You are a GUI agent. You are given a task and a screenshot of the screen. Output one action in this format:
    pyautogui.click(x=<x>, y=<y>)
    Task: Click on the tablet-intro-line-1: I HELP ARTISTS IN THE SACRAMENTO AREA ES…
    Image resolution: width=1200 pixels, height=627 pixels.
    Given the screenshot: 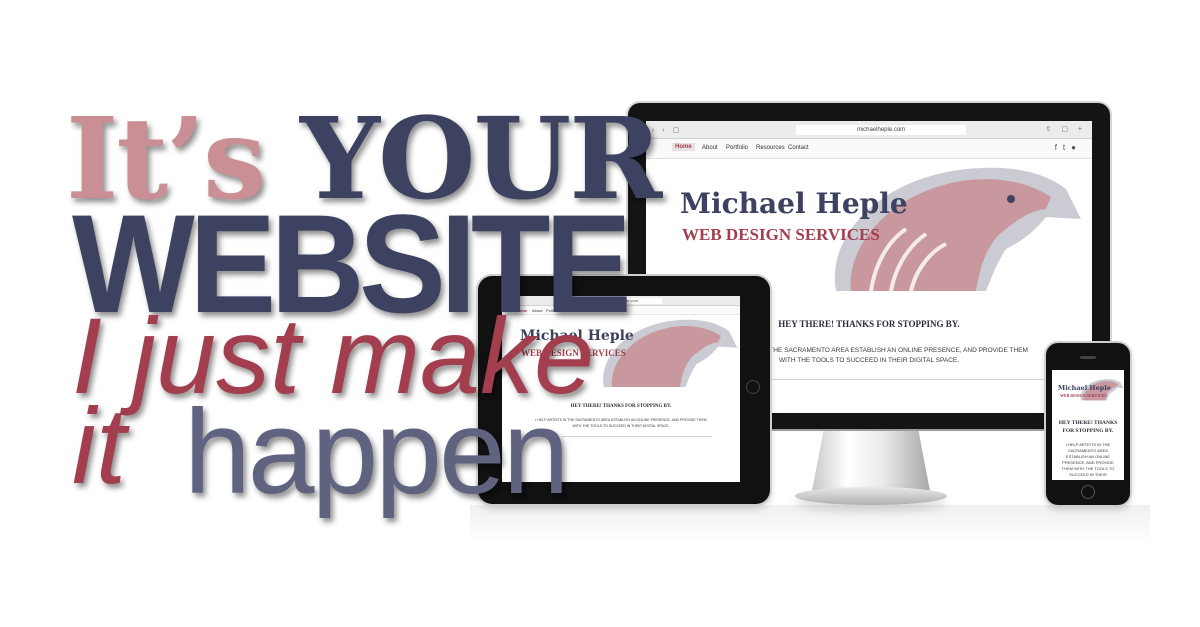 What is the action you would take?
    pyautogui.click(x=621, y=420)
    